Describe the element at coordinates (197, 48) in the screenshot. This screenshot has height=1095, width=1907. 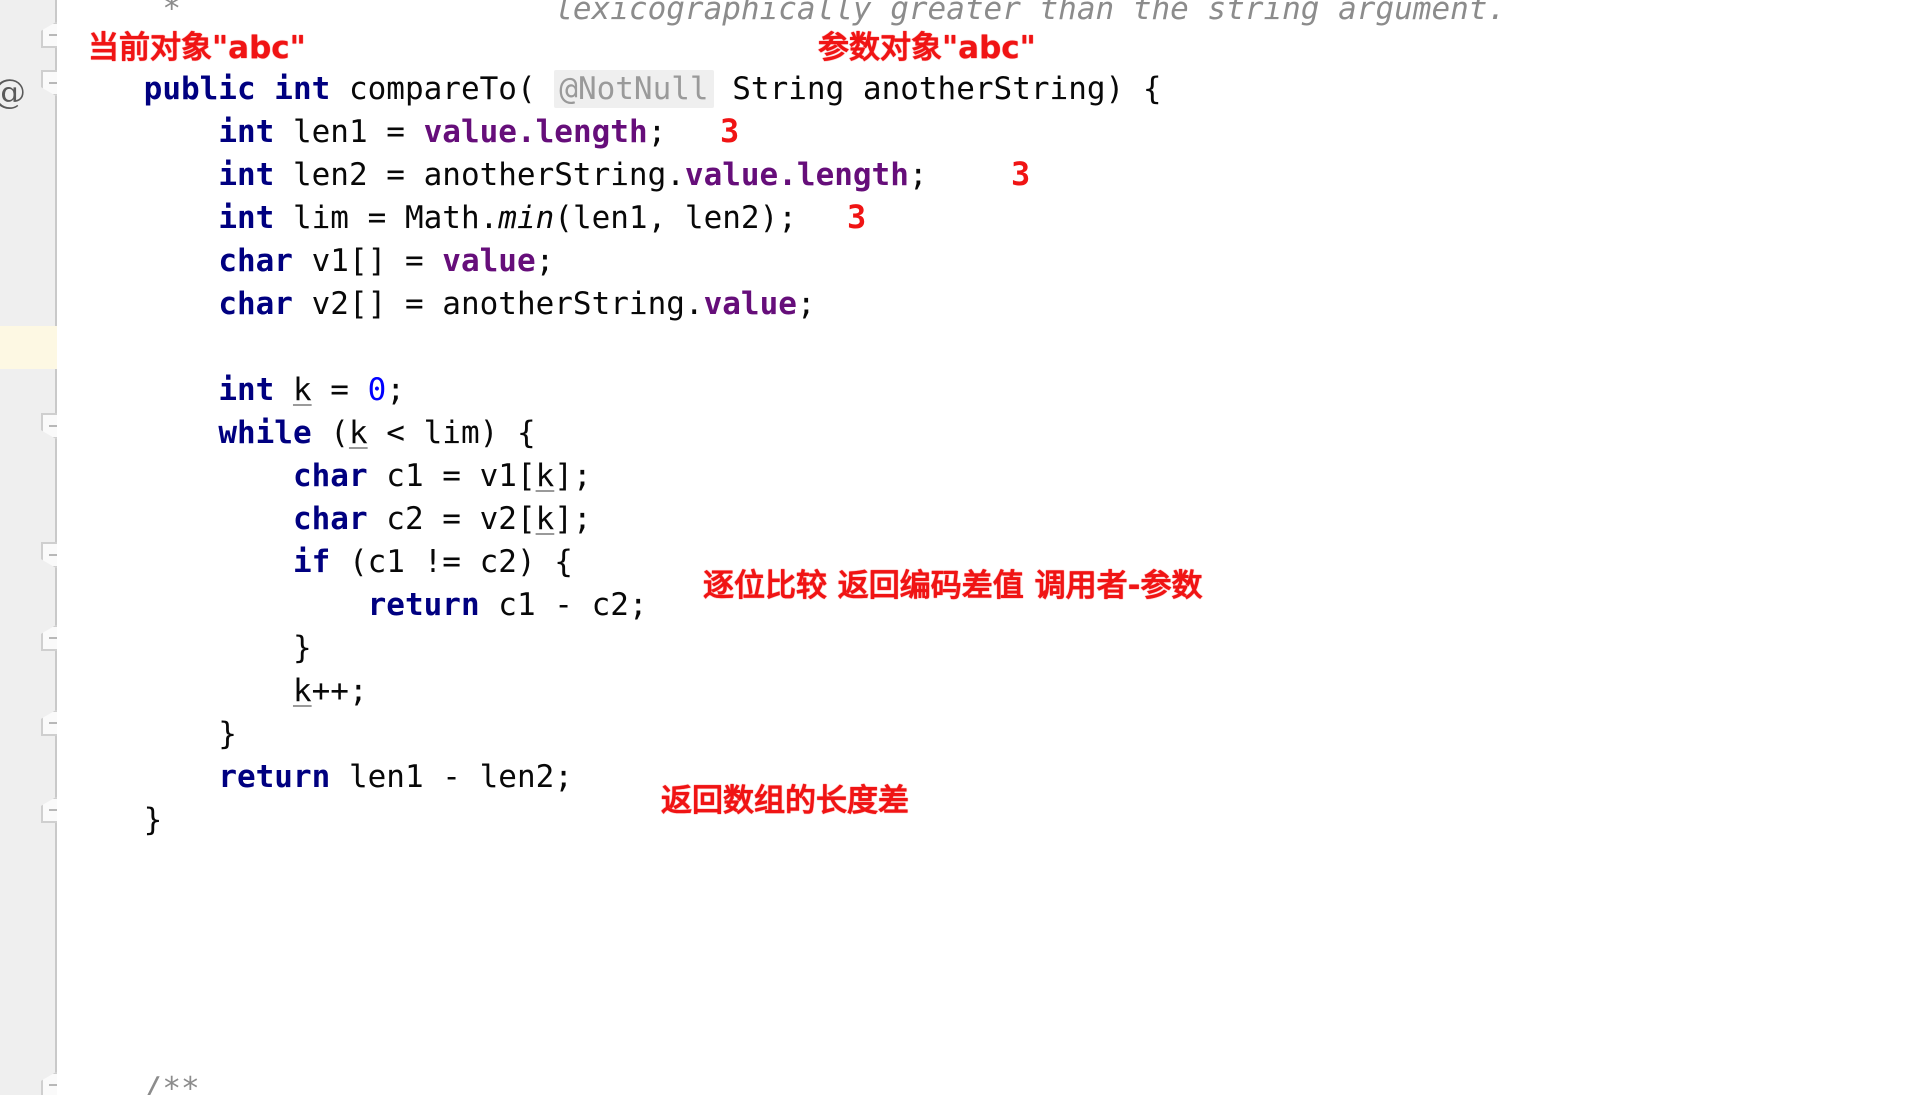
I see `note-current-object: 当前对象"abc"` at that location.